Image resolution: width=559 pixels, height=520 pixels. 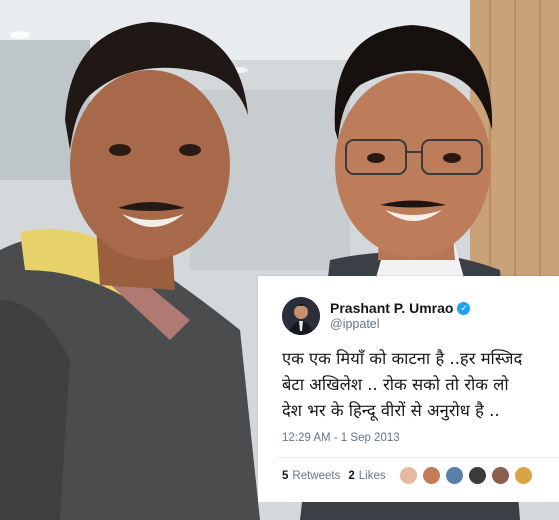 I want to click on likes-stat: 2 Likes, so click(x=366, y=476).